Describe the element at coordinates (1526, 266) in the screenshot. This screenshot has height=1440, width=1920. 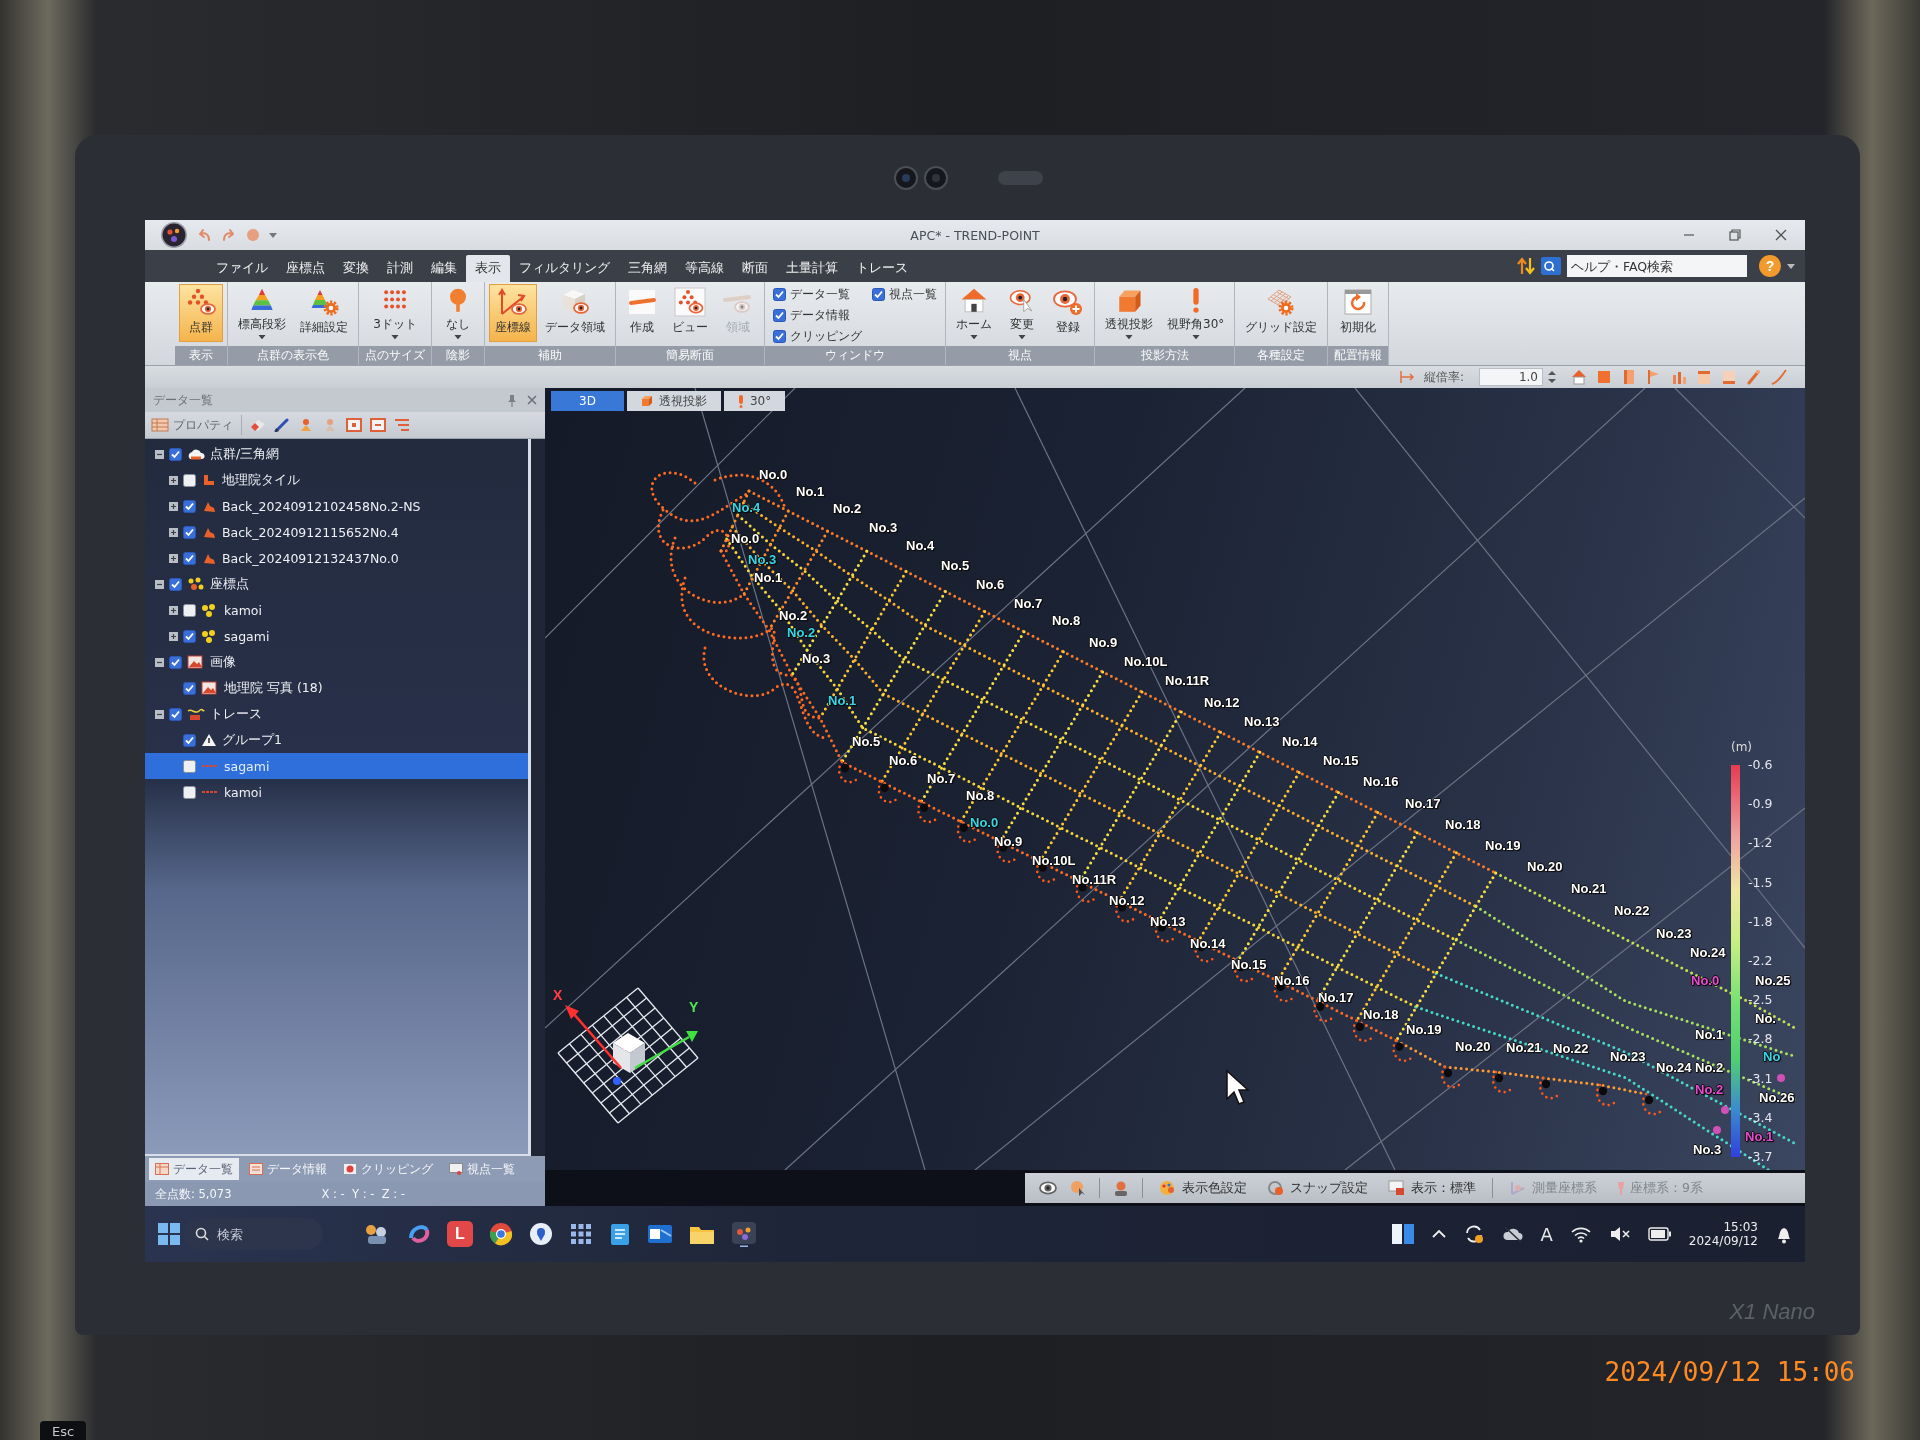
I see `sort-arrows-icon` at that location.